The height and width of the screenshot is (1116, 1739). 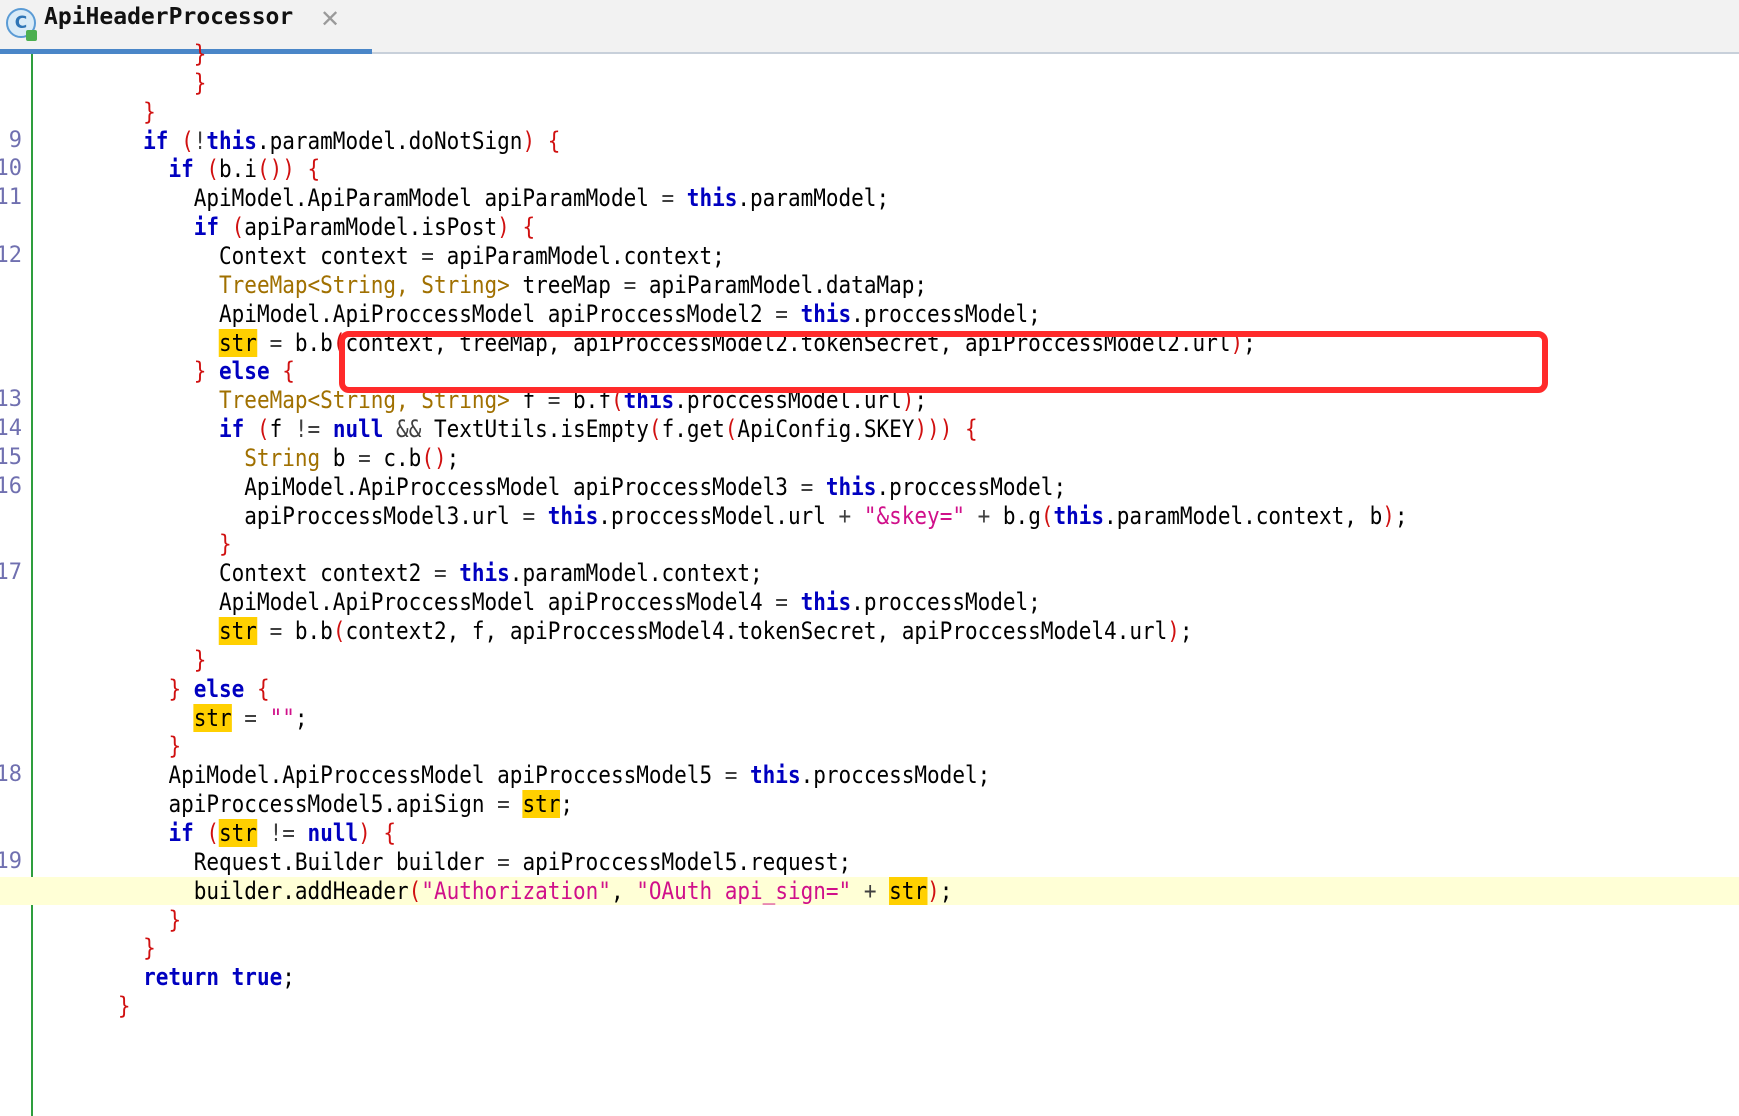 What do you see at coordinates (869, 977) in the screenshot?
I see `code-line: return true;` at bounding box center [869, 977].